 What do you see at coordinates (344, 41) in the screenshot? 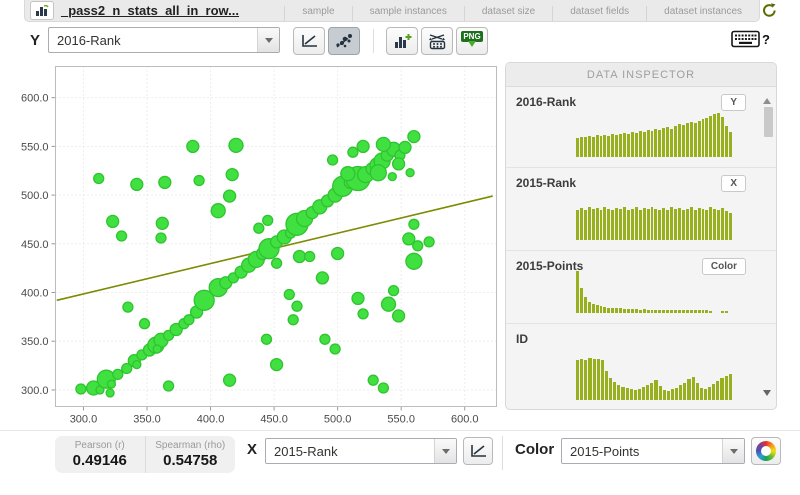
I see `scatter-chart-button` at bounding box center [344, 41].